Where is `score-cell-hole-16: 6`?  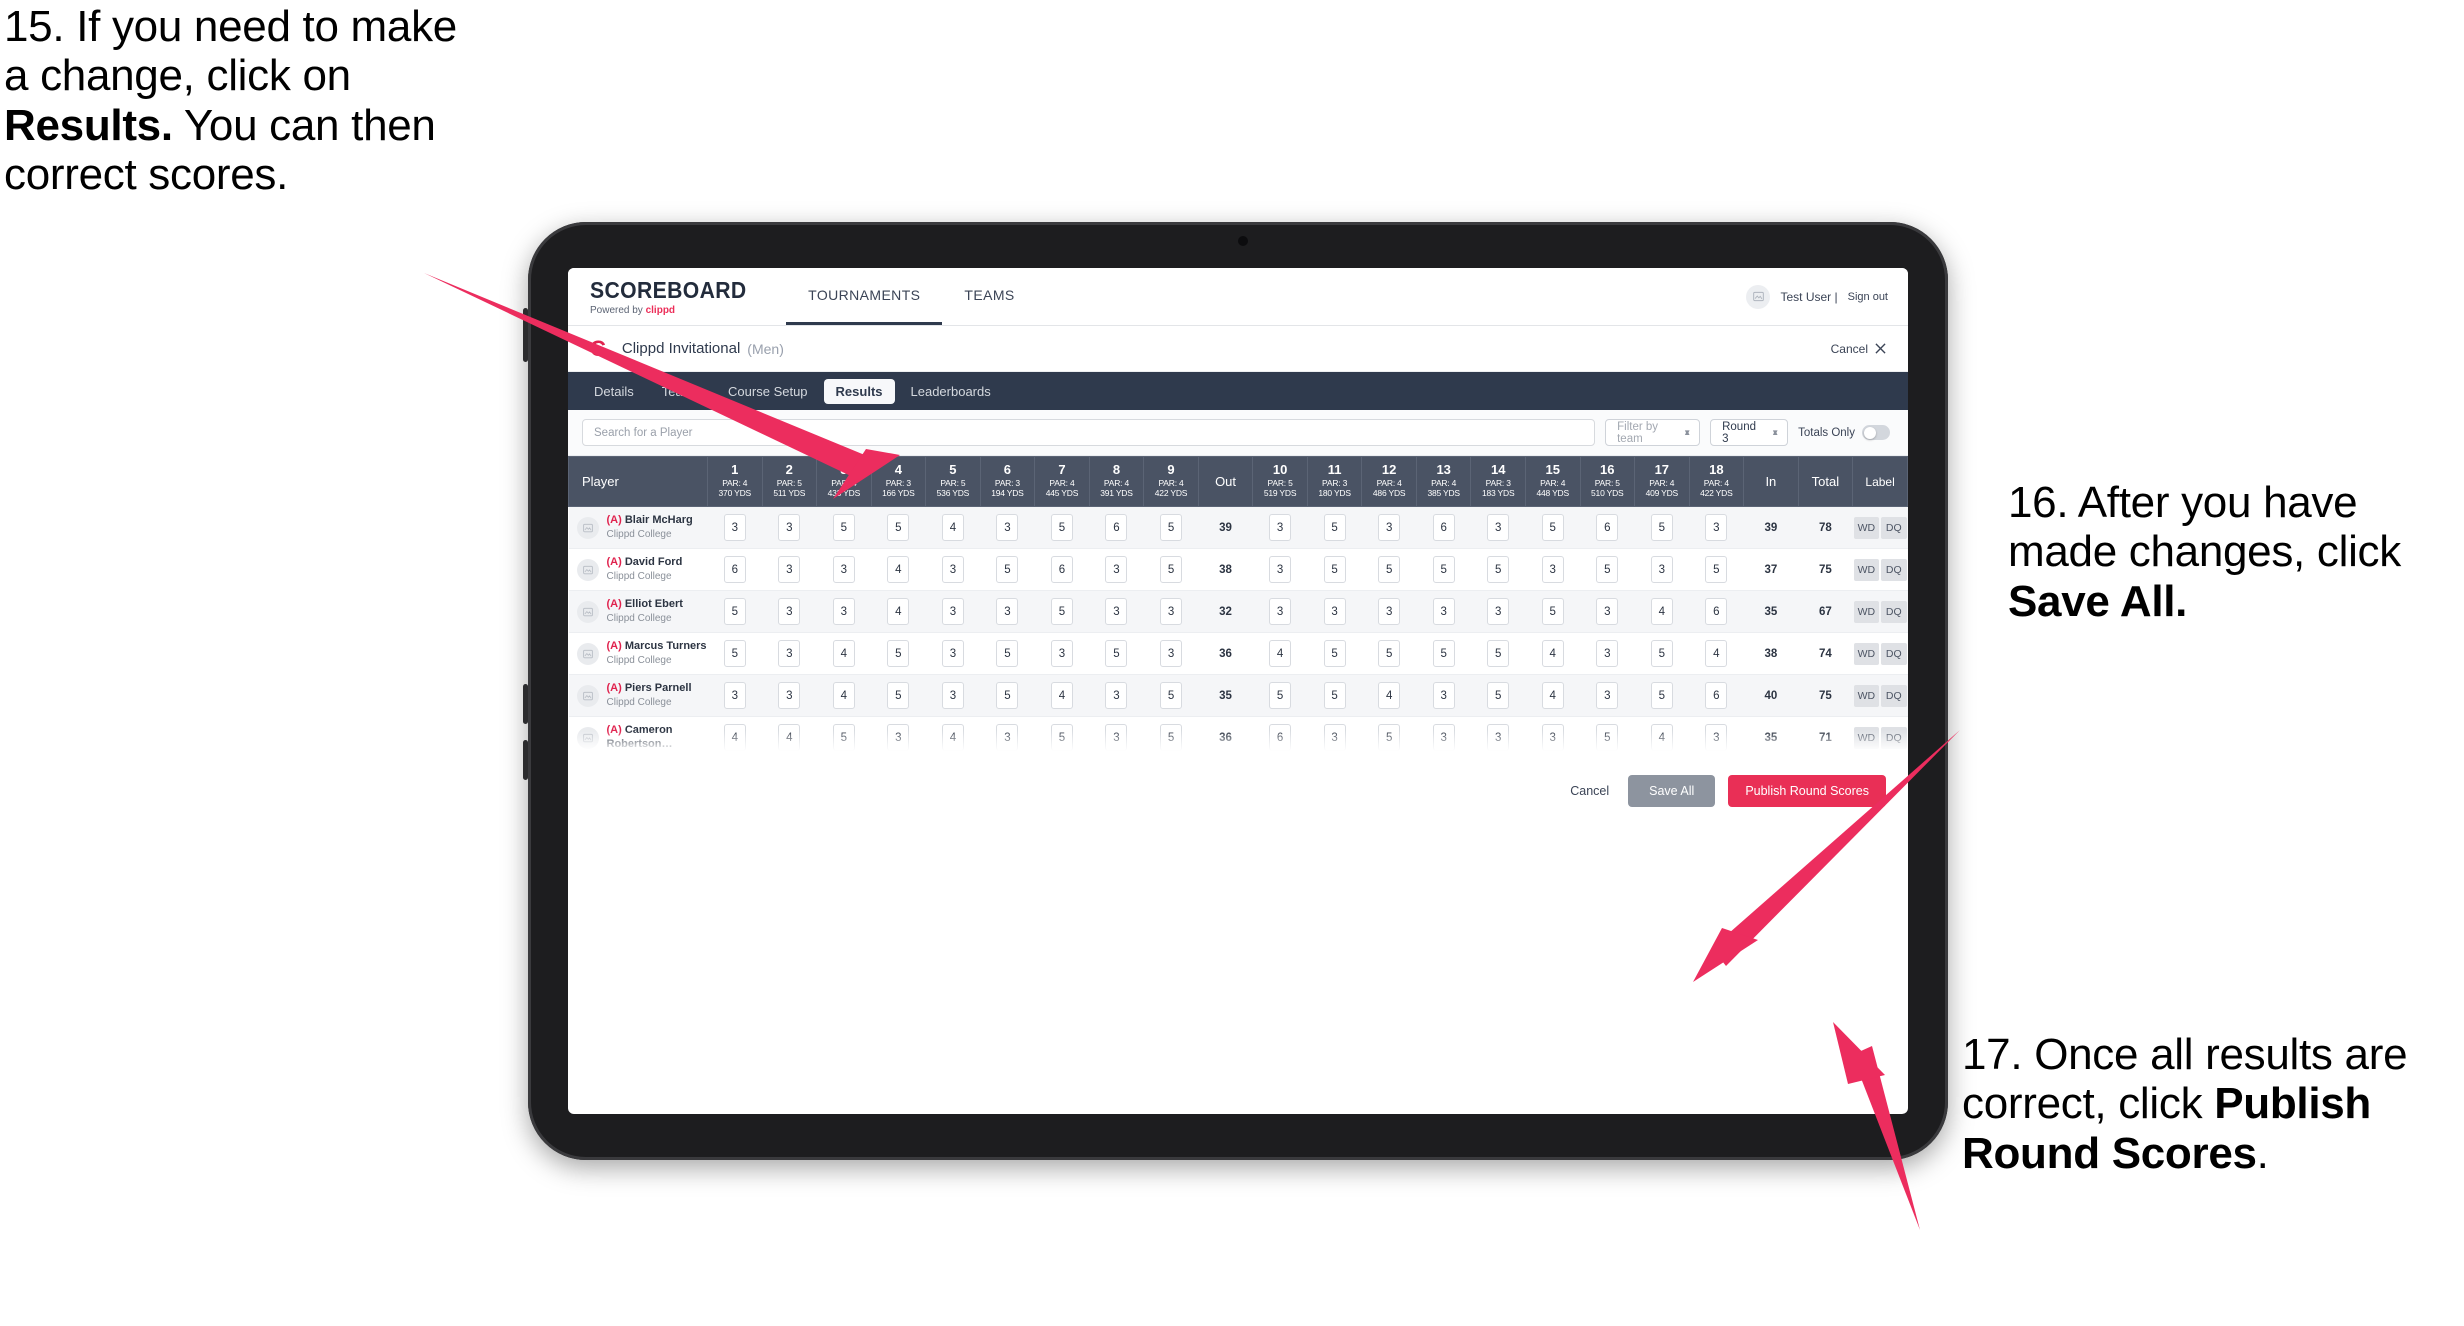 score-cell-hole-16: 6 is located at coordinates (1607, 527).